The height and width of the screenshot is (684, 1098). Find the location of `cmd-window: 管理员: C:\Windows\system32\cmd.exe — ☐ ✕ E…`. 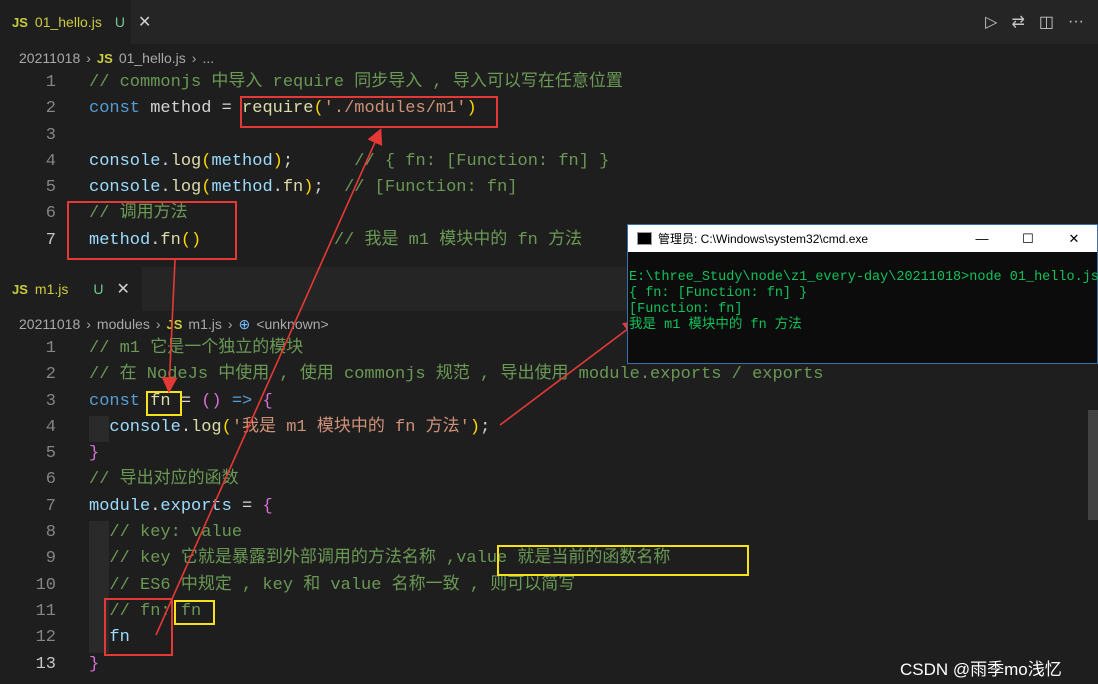

cmd-window: 管理员: C:\Windows\system32\cmd.exe — ☐ ✕ E… is located at coordinates (862, 294).